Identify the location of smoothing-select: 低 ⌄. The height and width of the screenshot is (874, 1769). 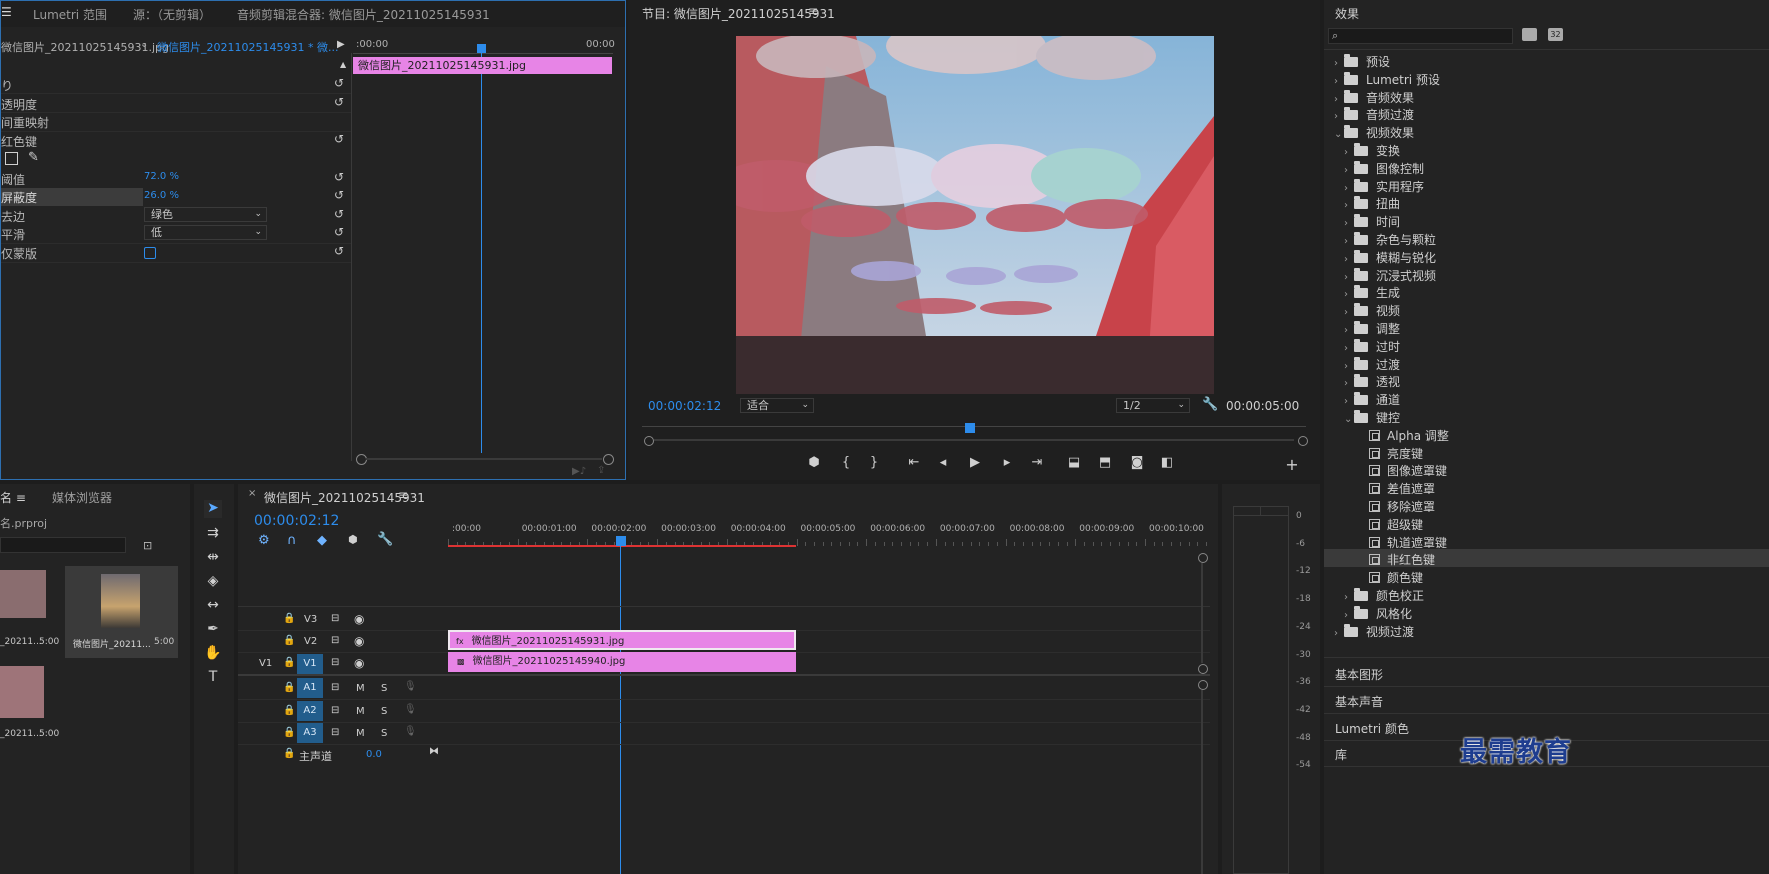
(205, 232).